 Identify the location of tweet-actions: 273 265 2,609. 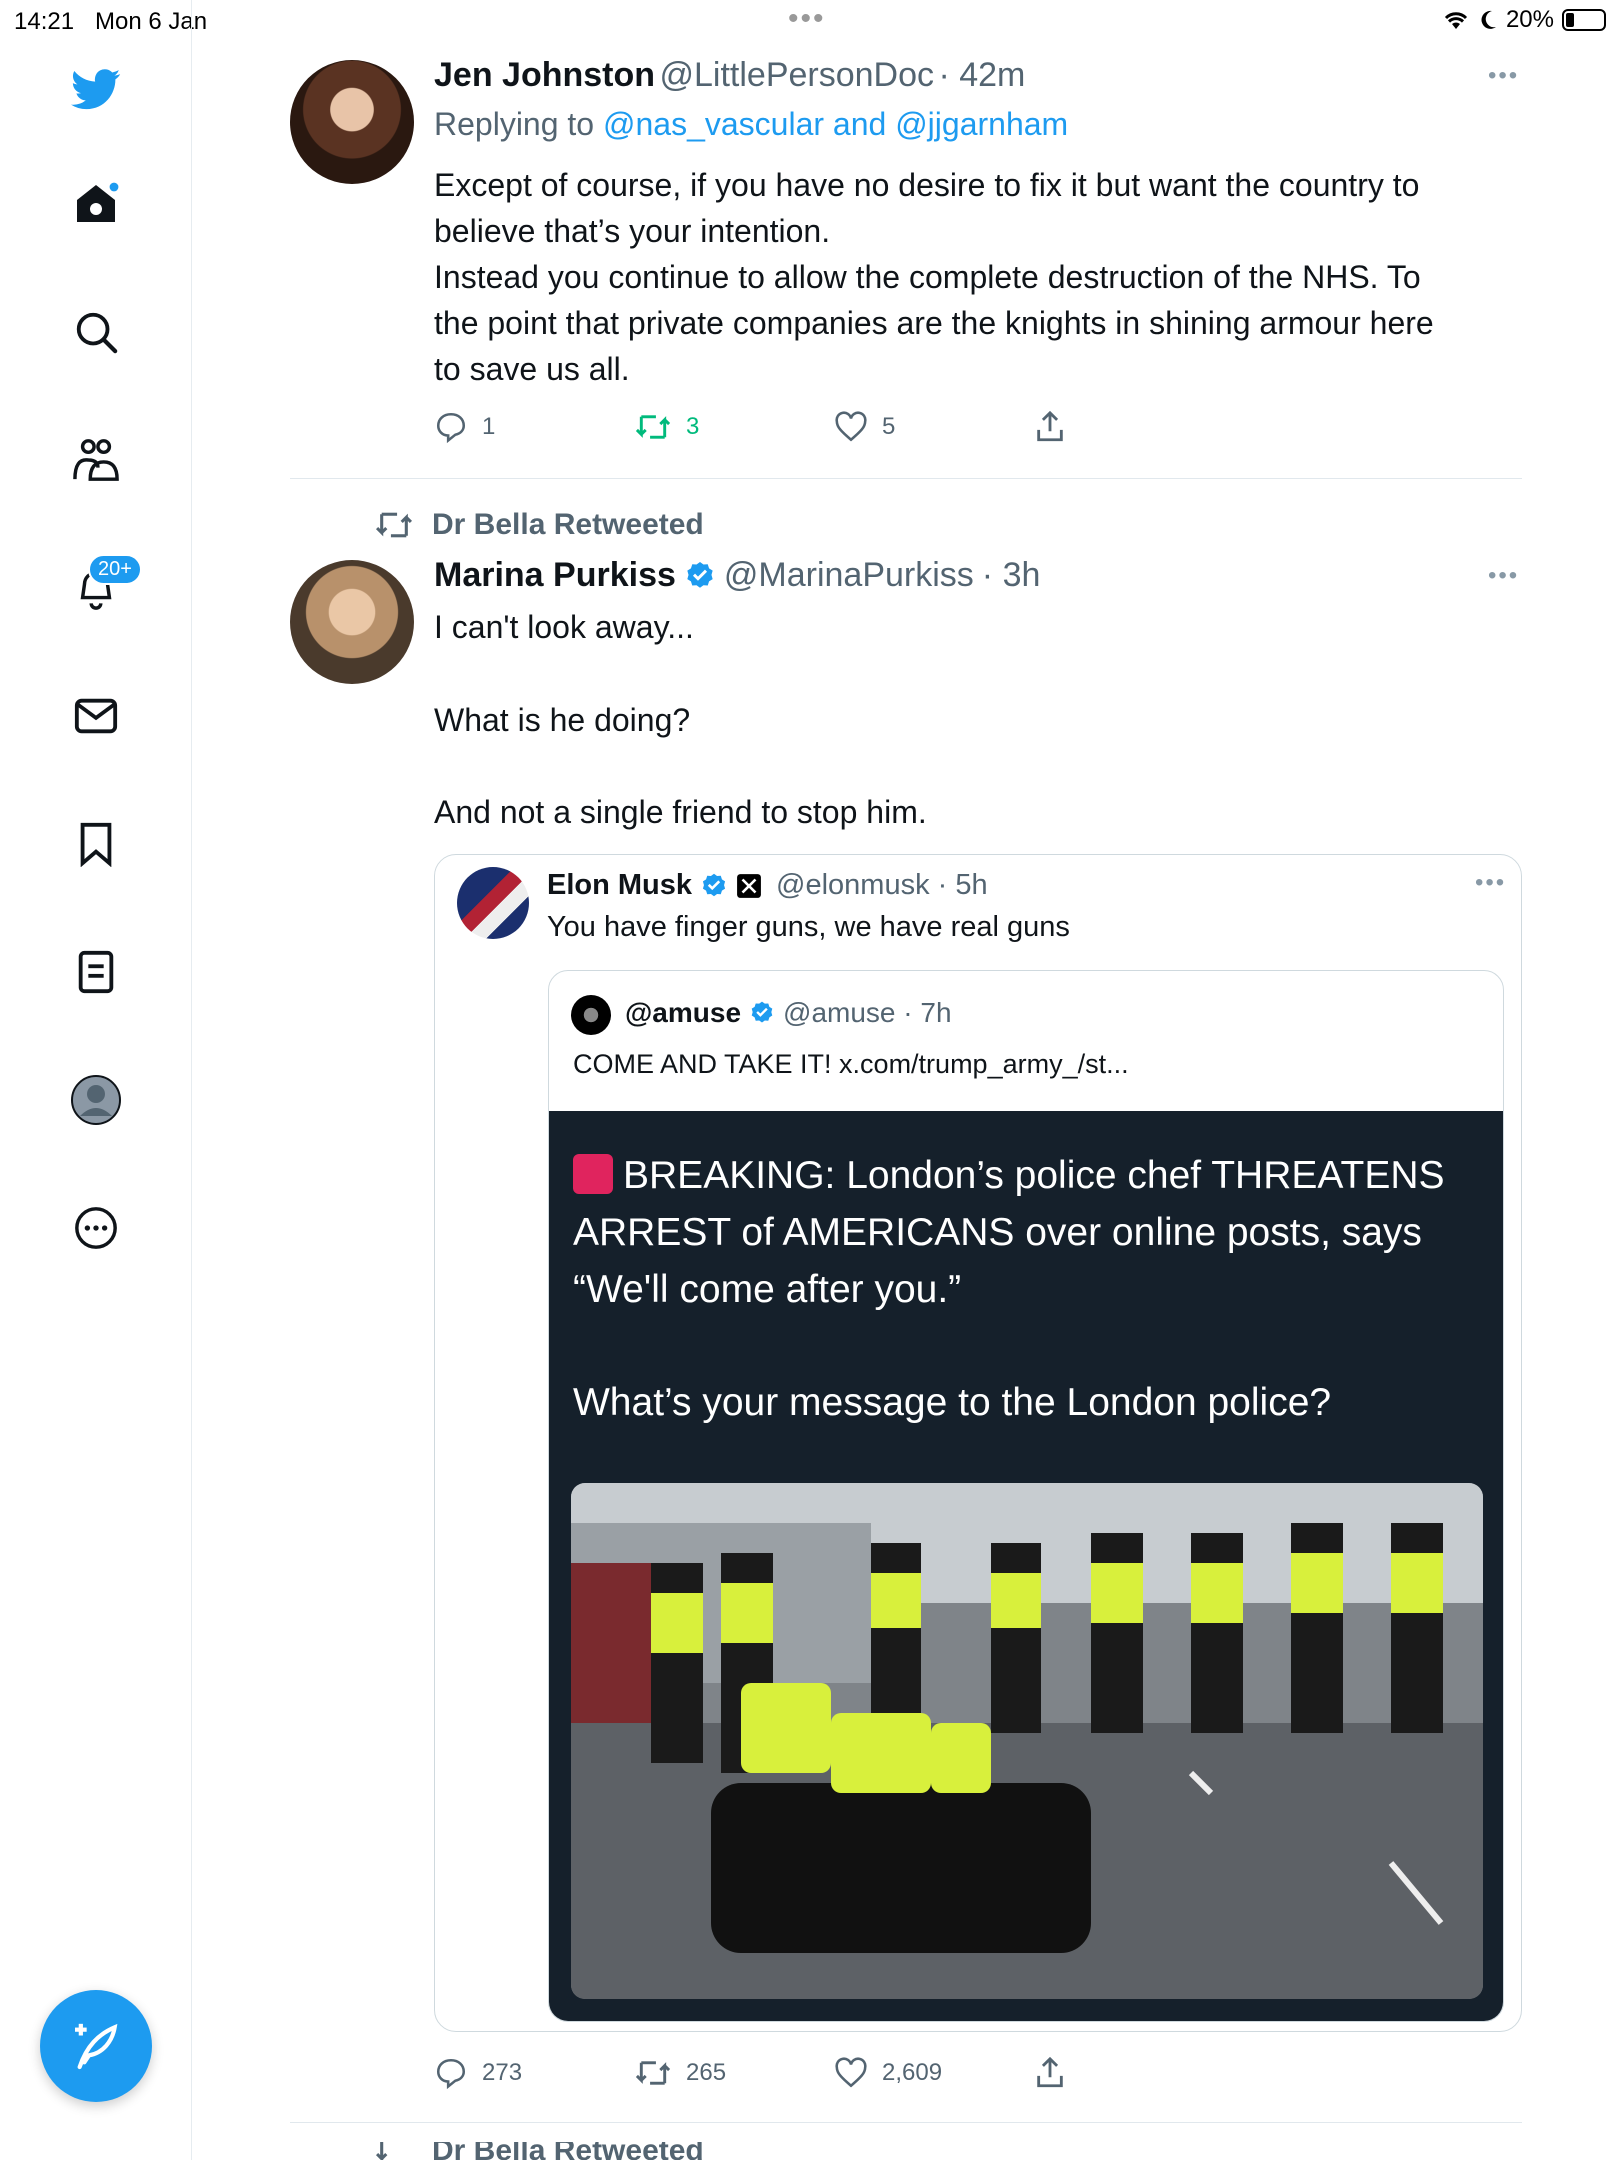
(784, 2073).